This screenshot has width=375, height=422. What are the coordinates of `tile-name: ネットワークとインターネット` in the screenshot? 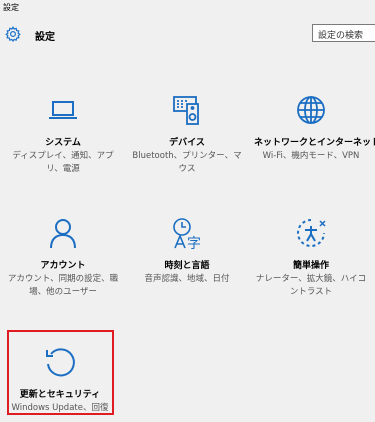 It's located at (314, 143).